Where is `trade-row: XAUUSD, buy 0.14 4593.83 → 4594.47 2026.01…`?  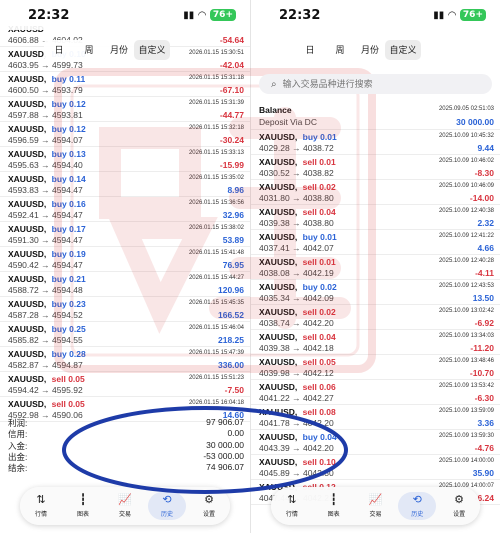 trade-row: XAUUSD, buy 0.14 4593.83 → 4594.47 2026.01… is located at coordinates (125, 184).